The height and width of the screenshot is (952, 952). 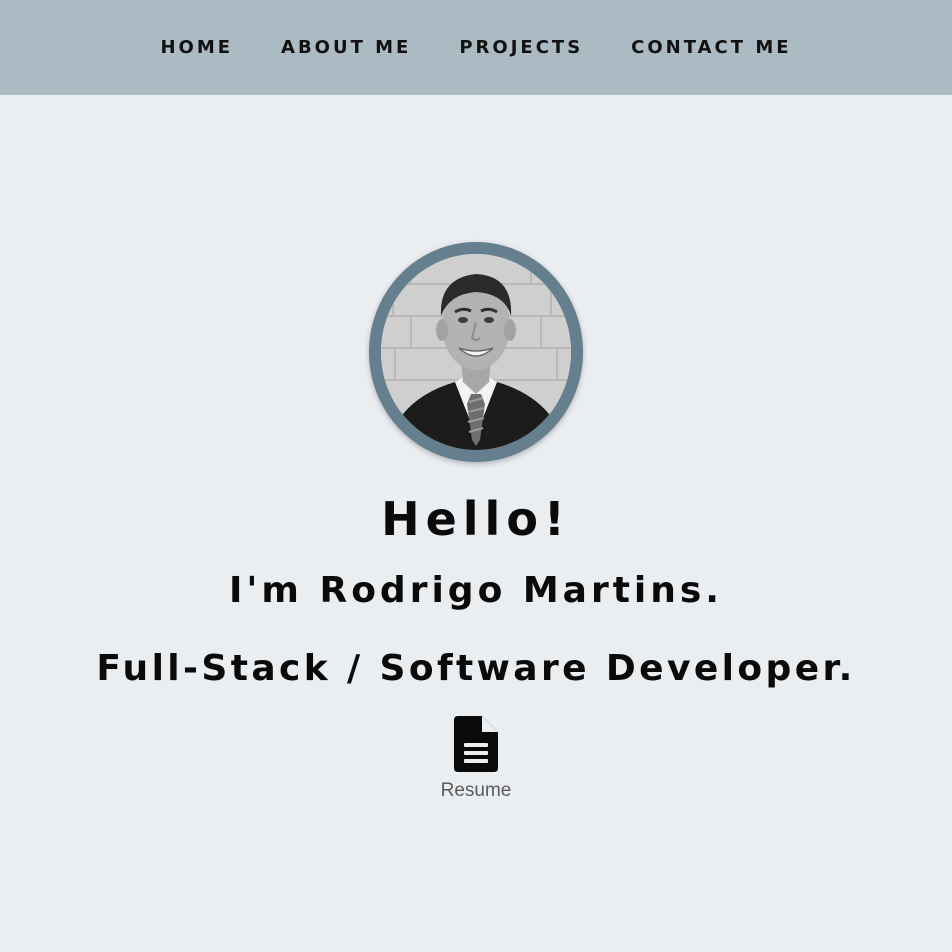 I want to click on nav-projects-link: PROJECTS, so click(x=521, y=47).